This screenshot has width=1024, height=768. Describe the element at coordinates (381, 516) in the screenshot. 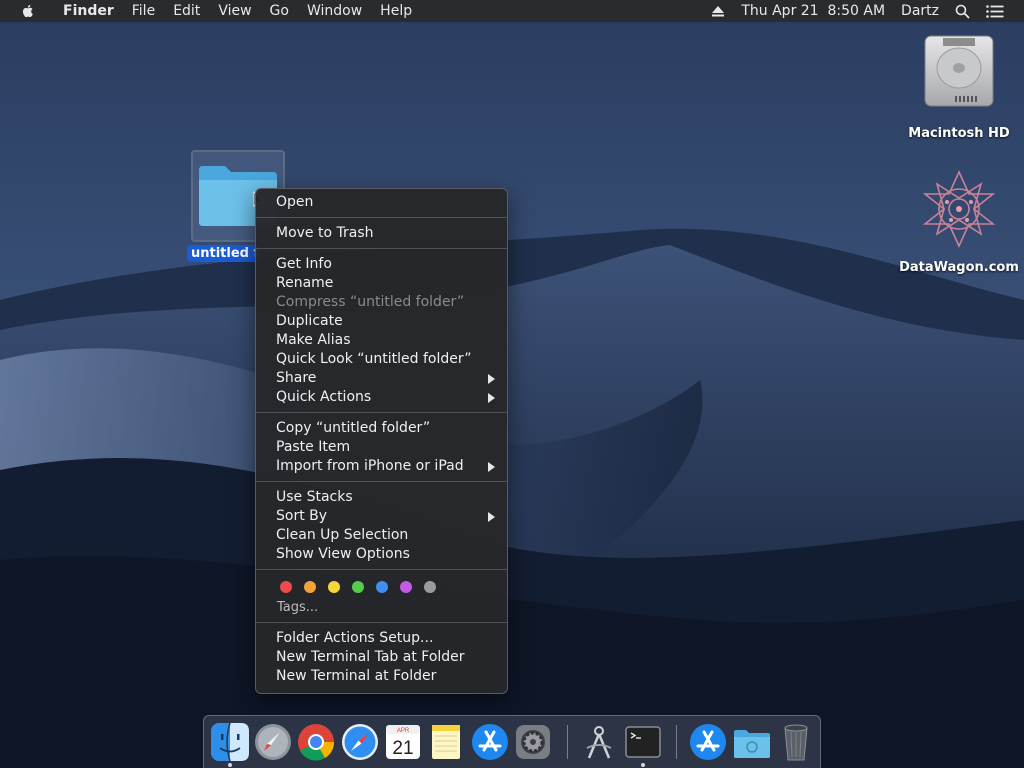

I see `menu-item-sort-by: Sort By` at that location.